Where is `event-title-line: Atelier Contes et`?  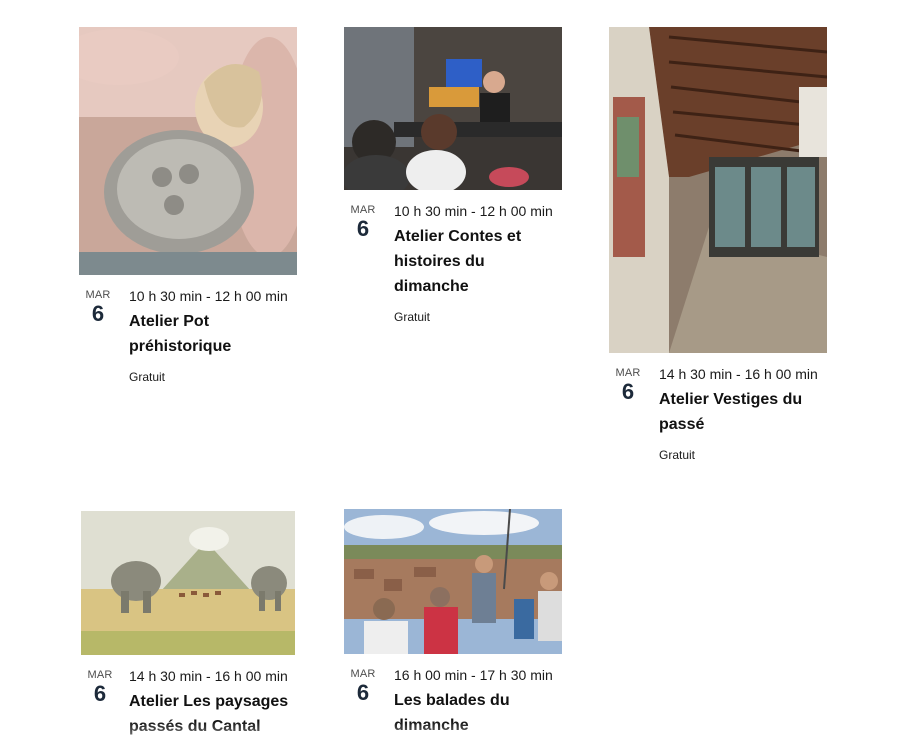 event-title-line: Atelier Contes et is located at coordinates (457, 236).